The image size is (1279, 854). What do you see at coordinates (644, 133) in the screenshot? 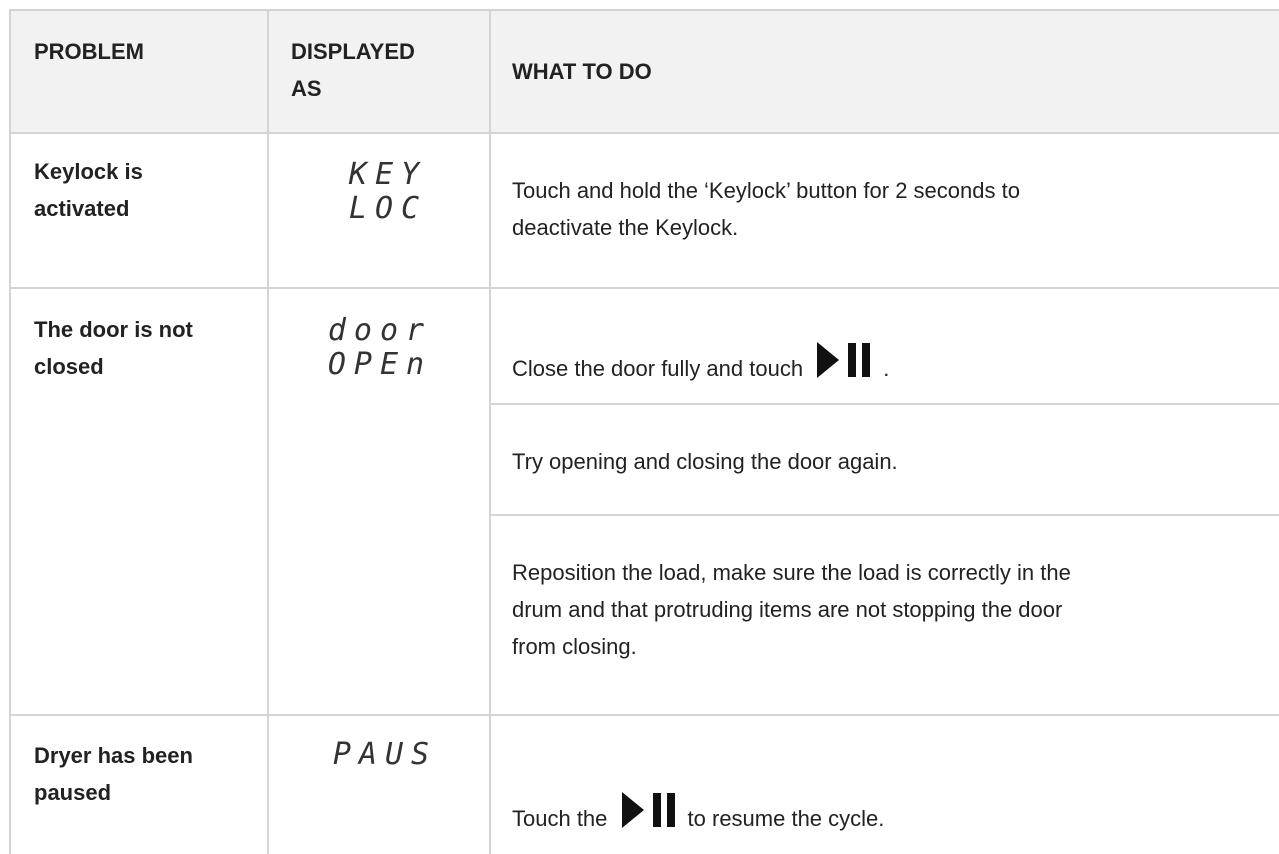
I see `header-divider` at bounding box center [644, 133].